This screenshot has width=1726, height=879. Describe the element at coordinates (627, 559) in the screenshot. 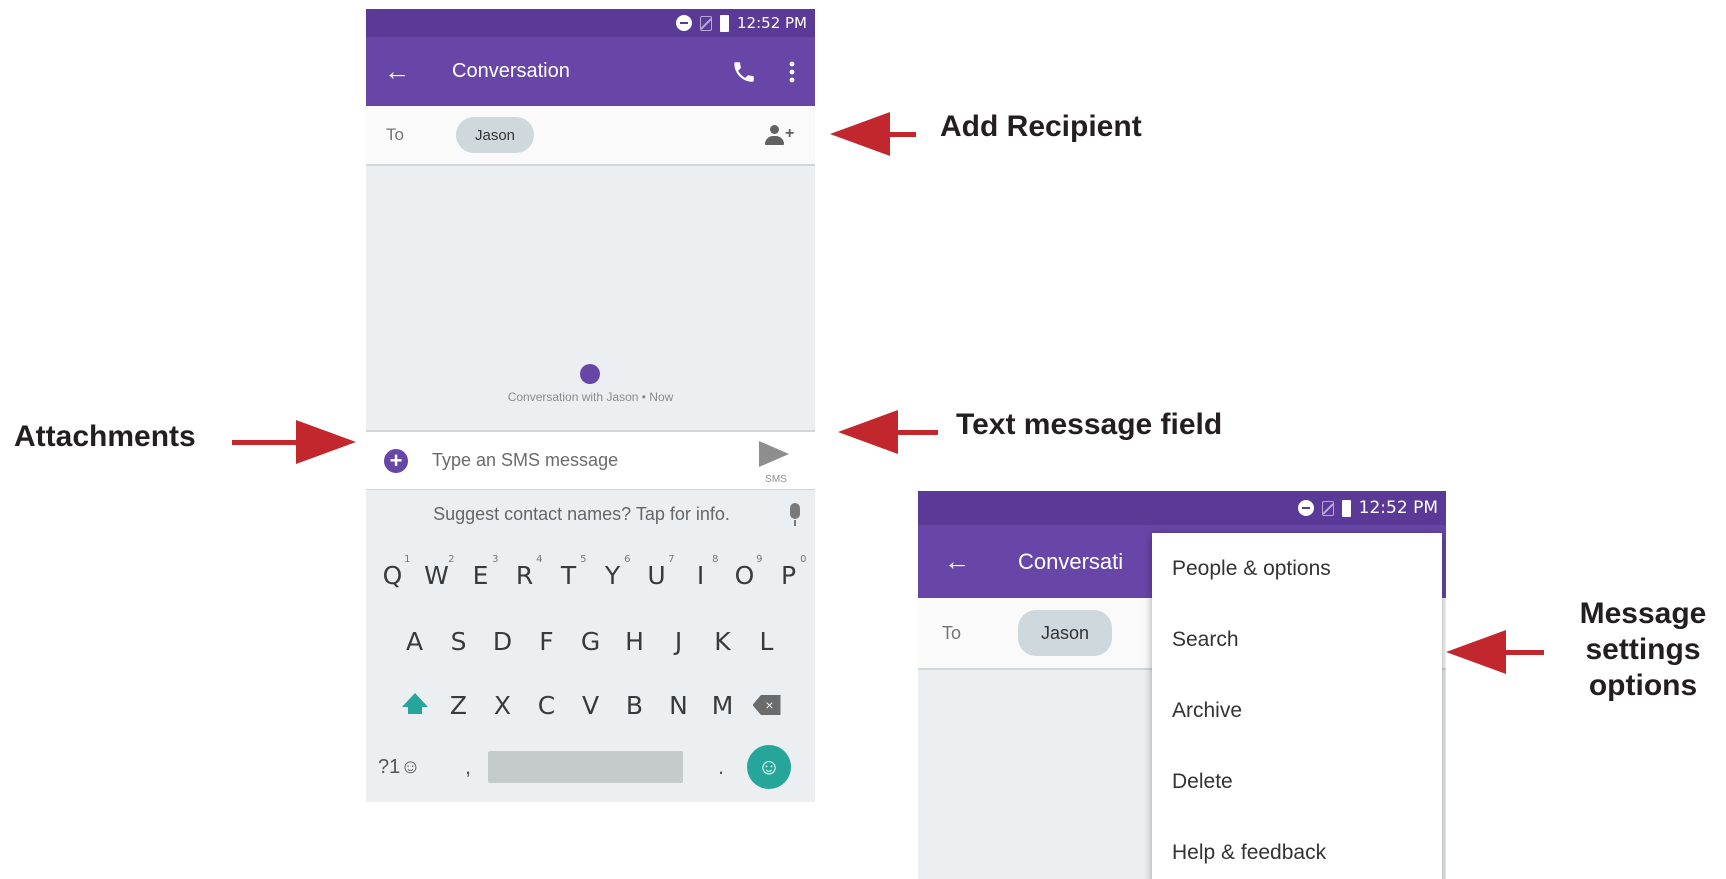

I see `key-hint: 6` at that location.